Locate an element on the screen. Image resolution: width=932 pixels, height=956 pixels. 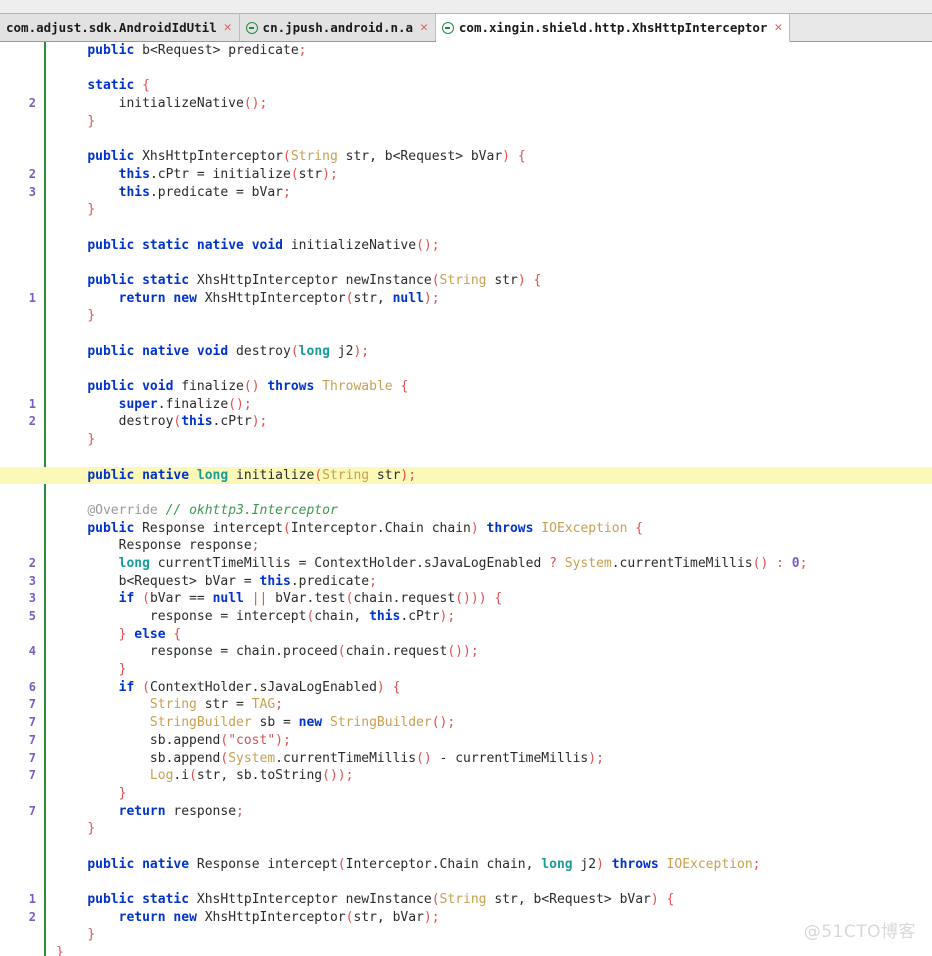
token-kw: static is located at coordinates (166, 280).